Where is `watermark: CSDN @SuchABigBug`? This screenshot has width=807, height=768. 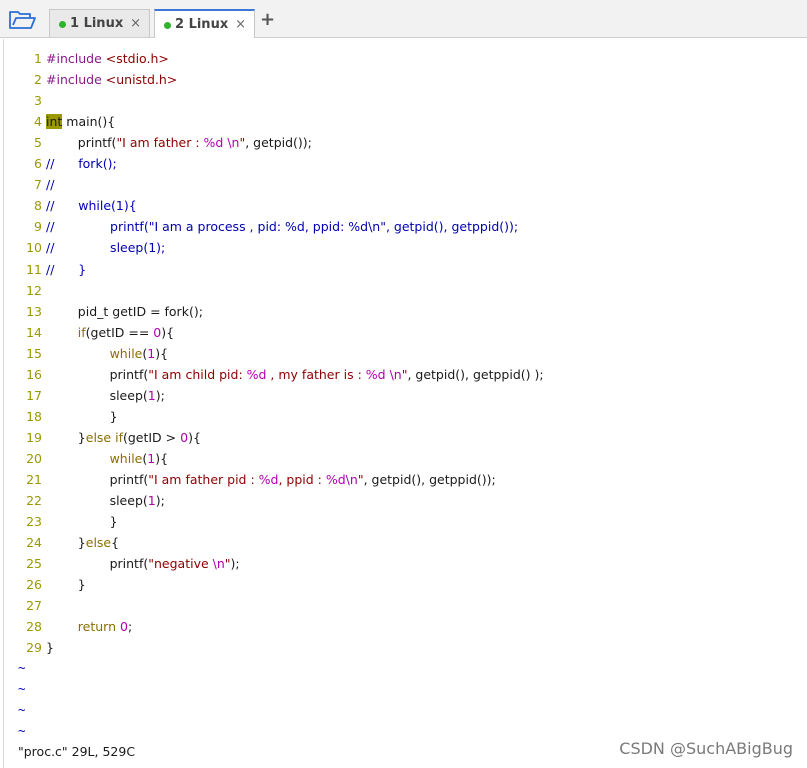 watermark: CSDN @SuchABigBug is located at coordinates (706, 748).